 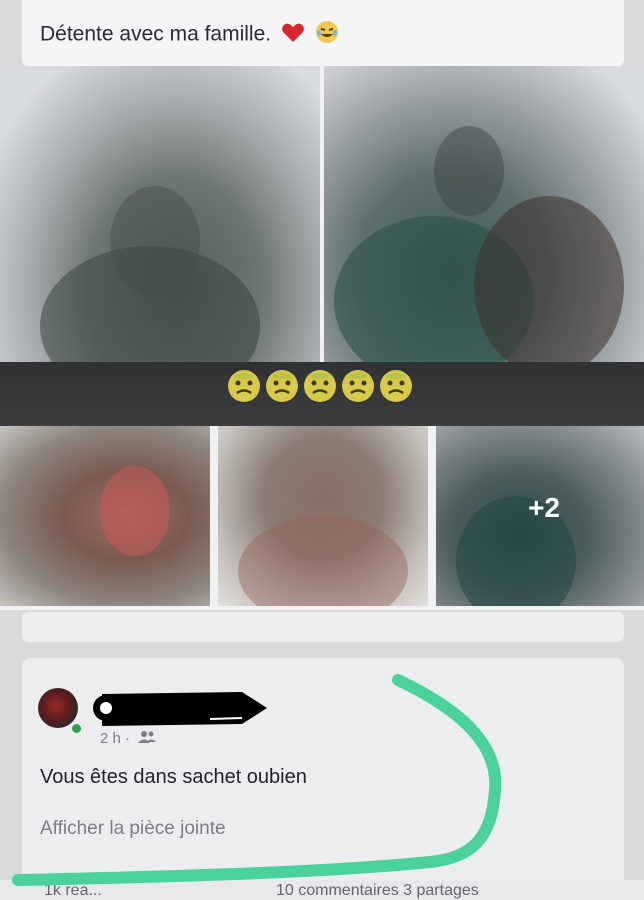 I want to click on photo-tile-5-more: +2, so click(x=540, y=516).